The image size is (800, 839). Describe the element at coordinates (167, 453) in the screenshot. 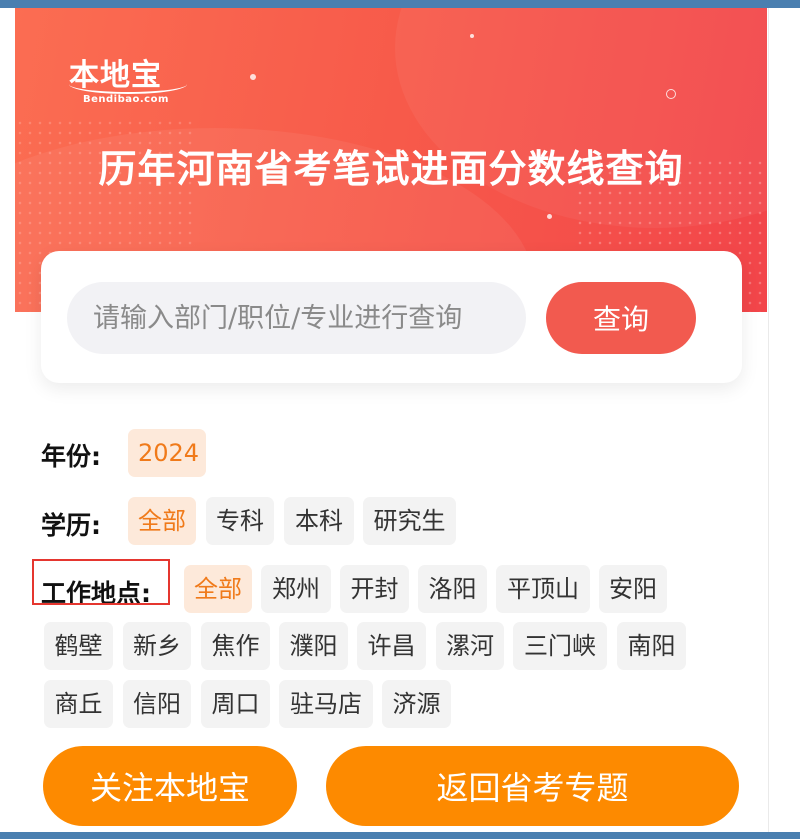

I see `year-option: 2024` at that location.